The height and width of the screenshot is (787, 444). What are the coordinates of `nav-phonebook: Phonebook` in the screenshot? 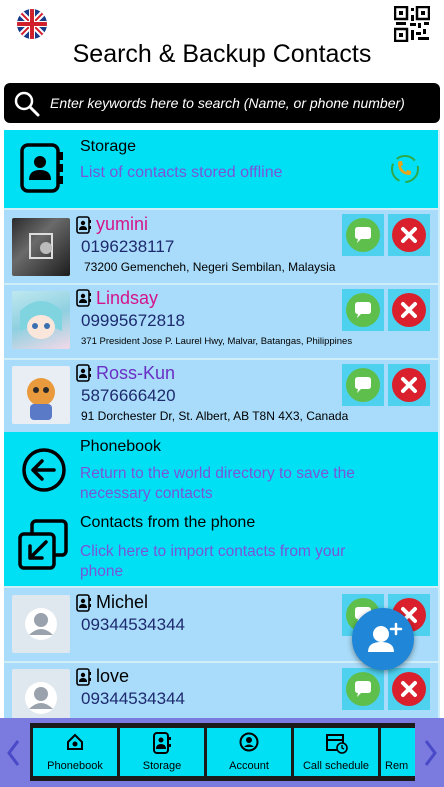 It's located at (75, 752).